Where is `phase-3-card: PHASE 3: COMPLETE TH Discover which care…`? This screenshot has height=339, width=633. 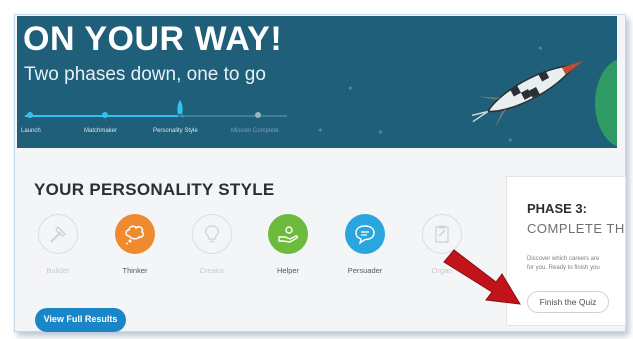 phase-3-card: PHASE 3: COMPLETE TH Discover which care… is located at coordinates (566, 251).